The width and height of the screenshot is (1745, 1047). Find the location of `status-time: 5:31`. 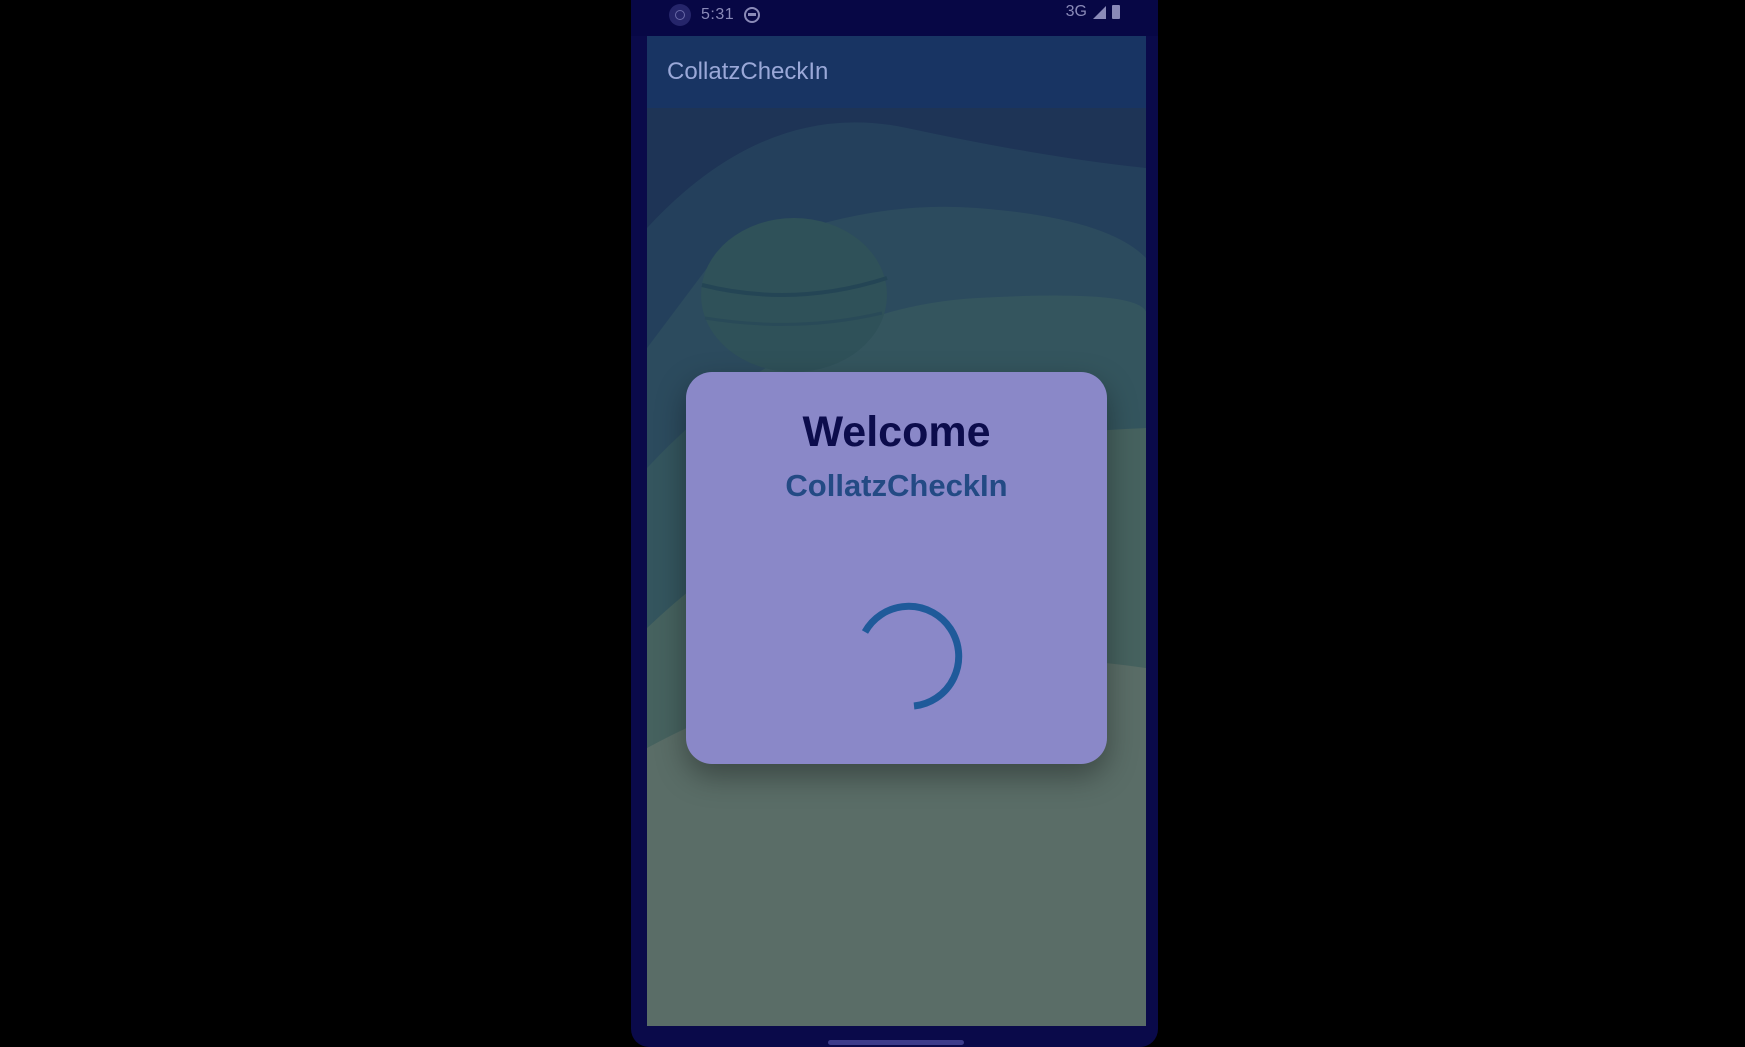

status-time: 5:31 is located at coordinates (718, 14).